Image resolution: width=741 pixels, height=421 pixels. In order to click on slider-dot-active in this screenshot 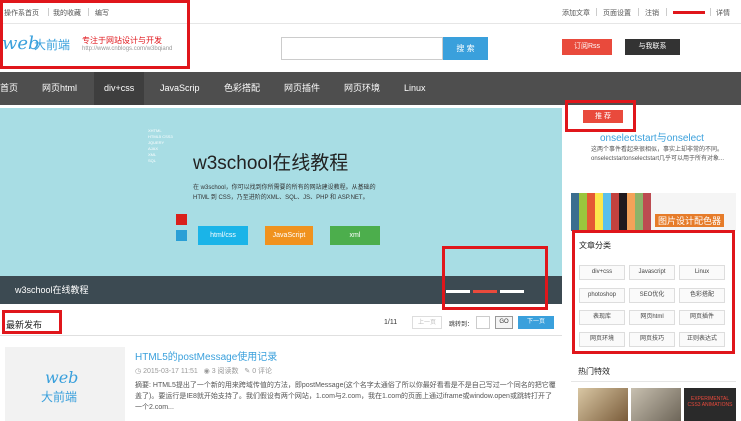, I will do `click(485, 291)`.